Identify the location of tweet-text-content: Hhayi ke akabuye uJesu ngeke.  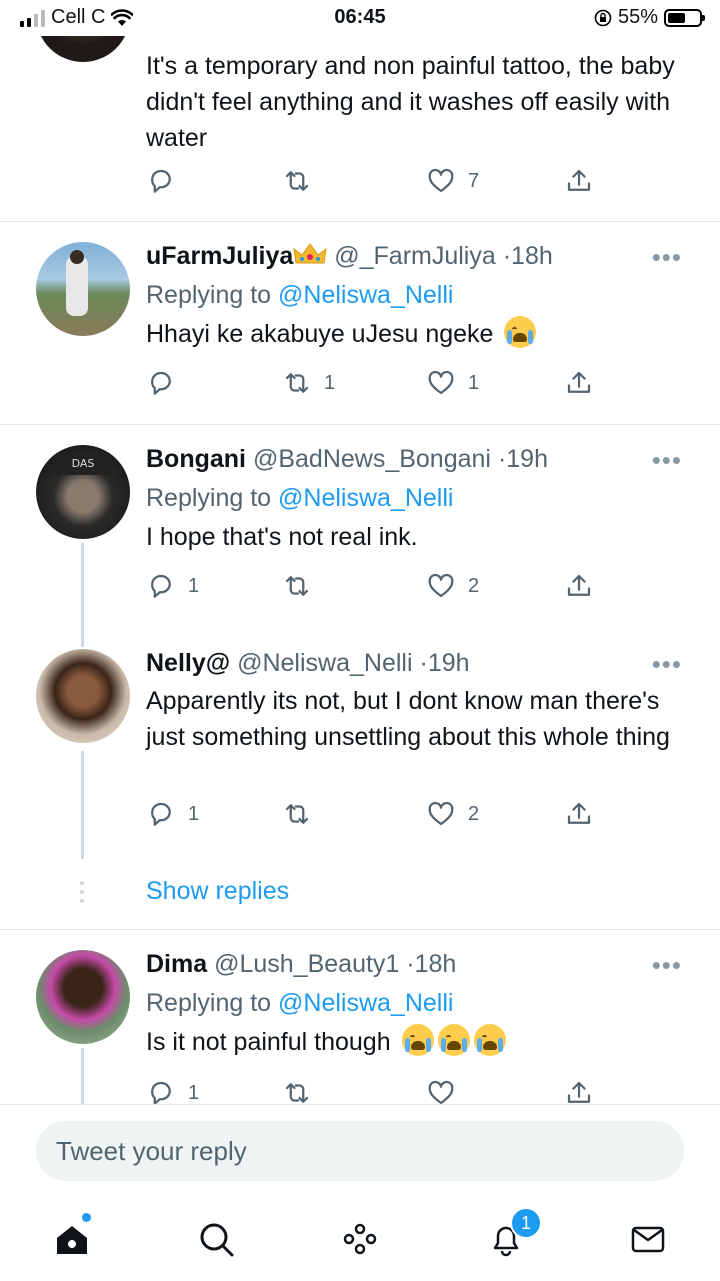
(320, 334).